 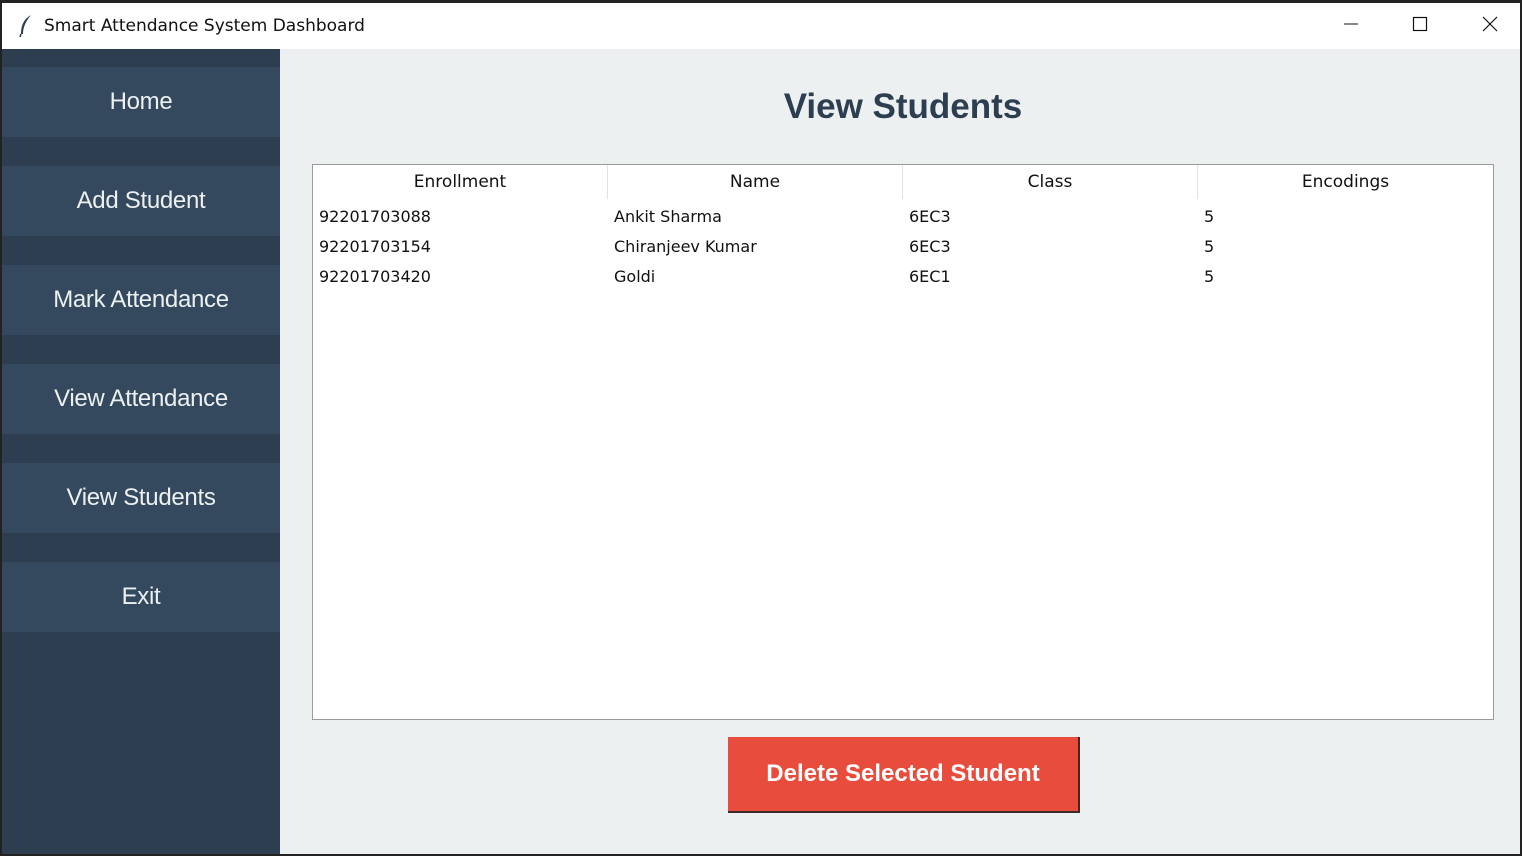 What do you see at coordinates (903, 246) in the screenshot?
I see `table-row: 92201703154 Chiranjeev Kumar 6EC3 5` at bounding box center [903, 246].